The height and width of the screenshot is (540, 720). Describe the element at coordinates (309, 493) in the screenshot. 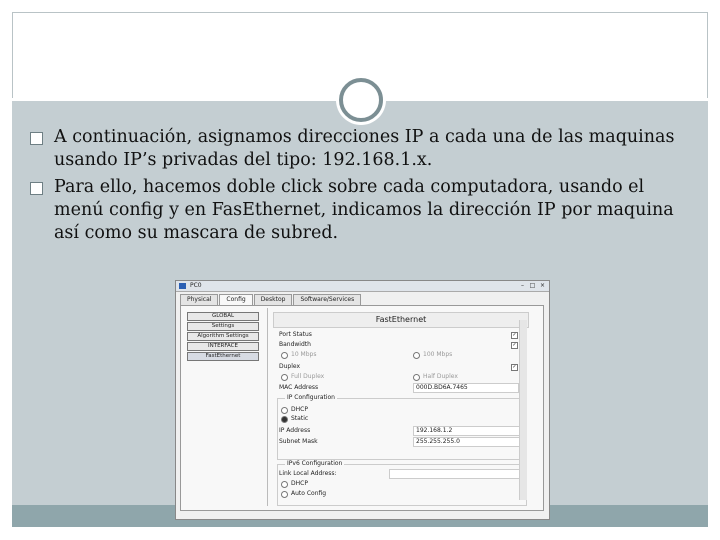

I see `auto-config-label: Auto Config` at that location.